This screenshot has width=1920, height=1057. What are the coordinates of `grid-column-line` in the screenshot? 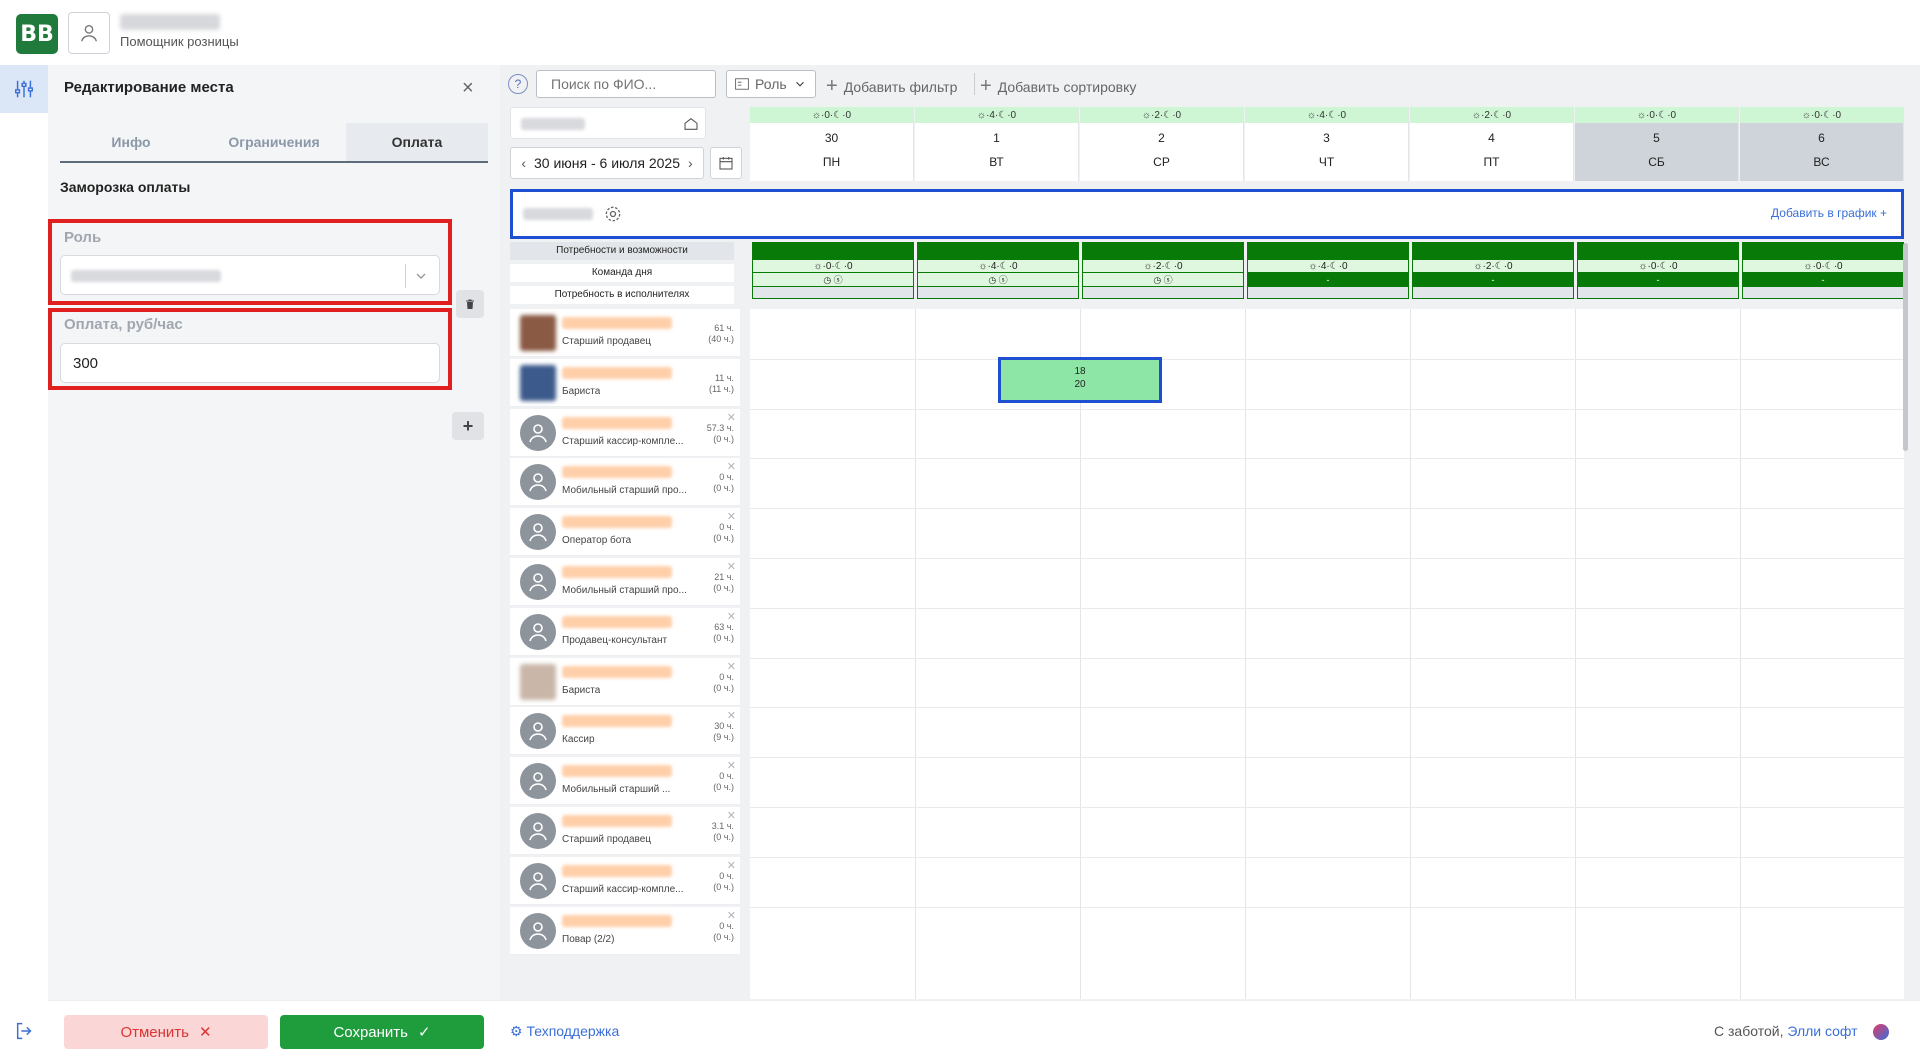 It's located at (1080, 654).